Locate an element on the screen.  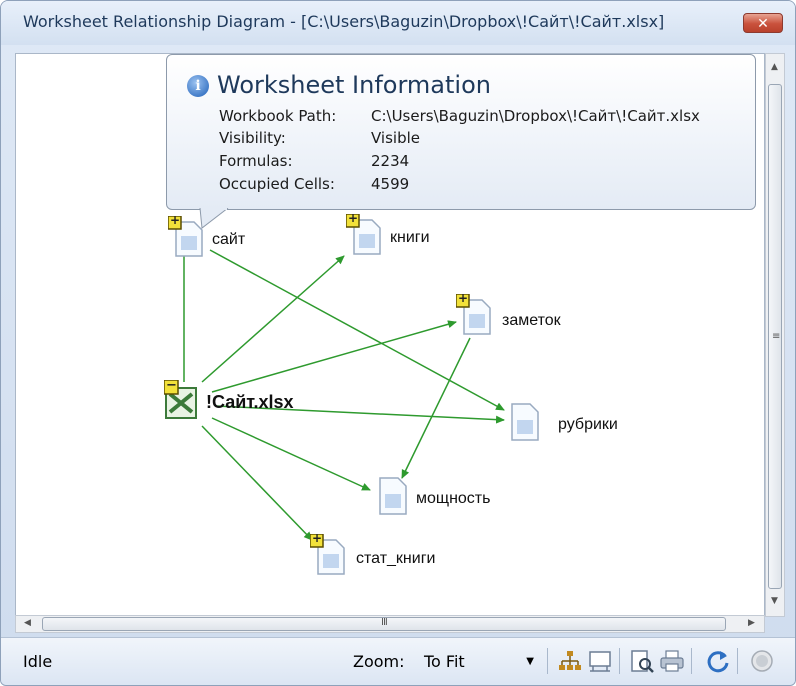
node-sheet-moshchnost: мощность is located at coordinates (452, 495).